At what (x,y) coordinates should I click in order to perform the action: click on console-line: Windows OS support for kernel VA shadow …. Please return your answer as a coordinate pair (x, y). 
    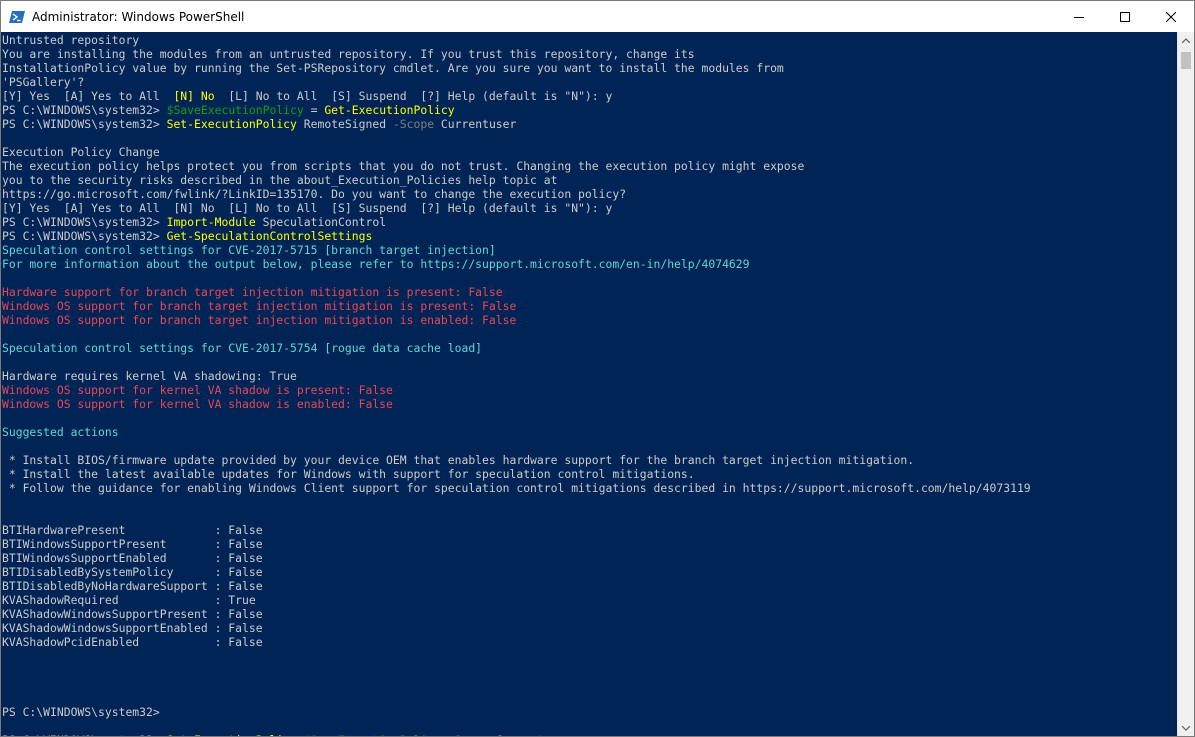
    Looking at the image, I should click on (590, 390).